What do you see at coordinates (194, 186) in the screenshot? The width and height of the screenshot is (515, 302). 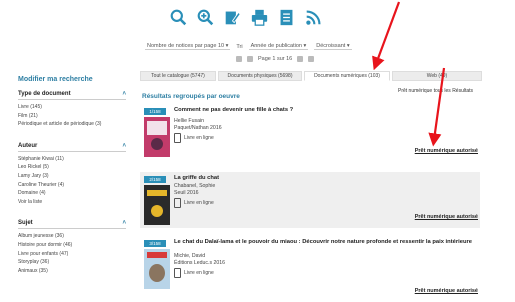 I see `result-author: Chabanel, Sophie` at bounding box center [194, 186].